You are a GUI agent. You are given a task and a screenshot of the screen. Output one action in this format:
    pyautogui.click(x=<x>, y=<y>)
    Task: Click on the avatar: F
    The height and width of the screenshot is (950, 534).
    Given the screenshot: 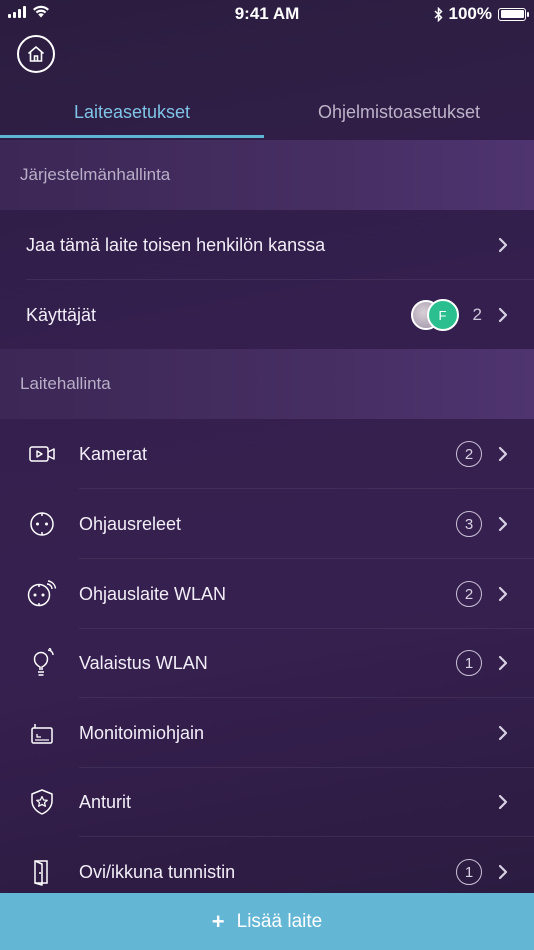 What is the action you would take?
    pyautogui.click(x=442, y=315)
    